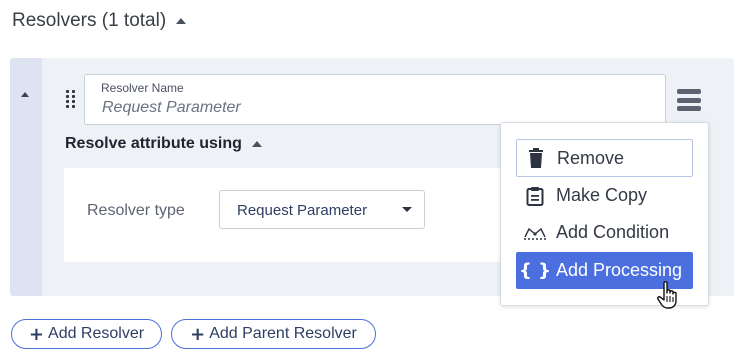  I want to click on menu-item-label: Remove, so click(591, 157).